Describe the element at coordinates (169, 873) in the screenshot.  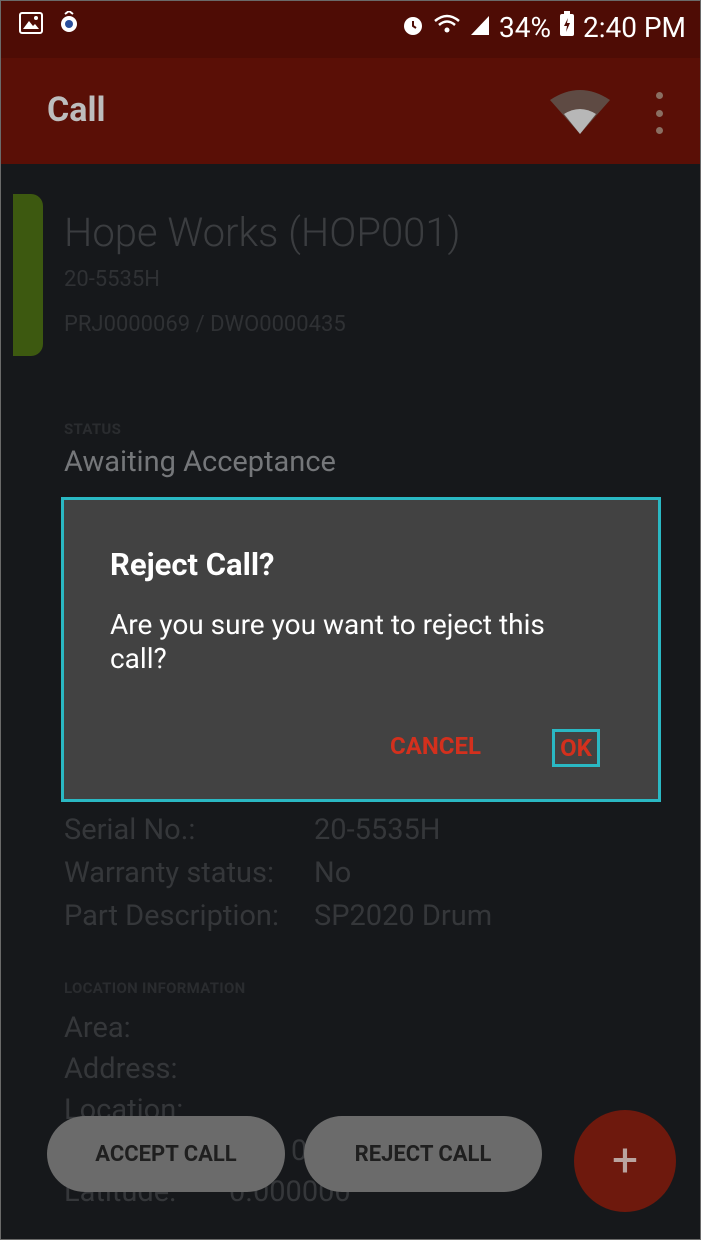
I see `detail-label: Warranty status:` at that location.